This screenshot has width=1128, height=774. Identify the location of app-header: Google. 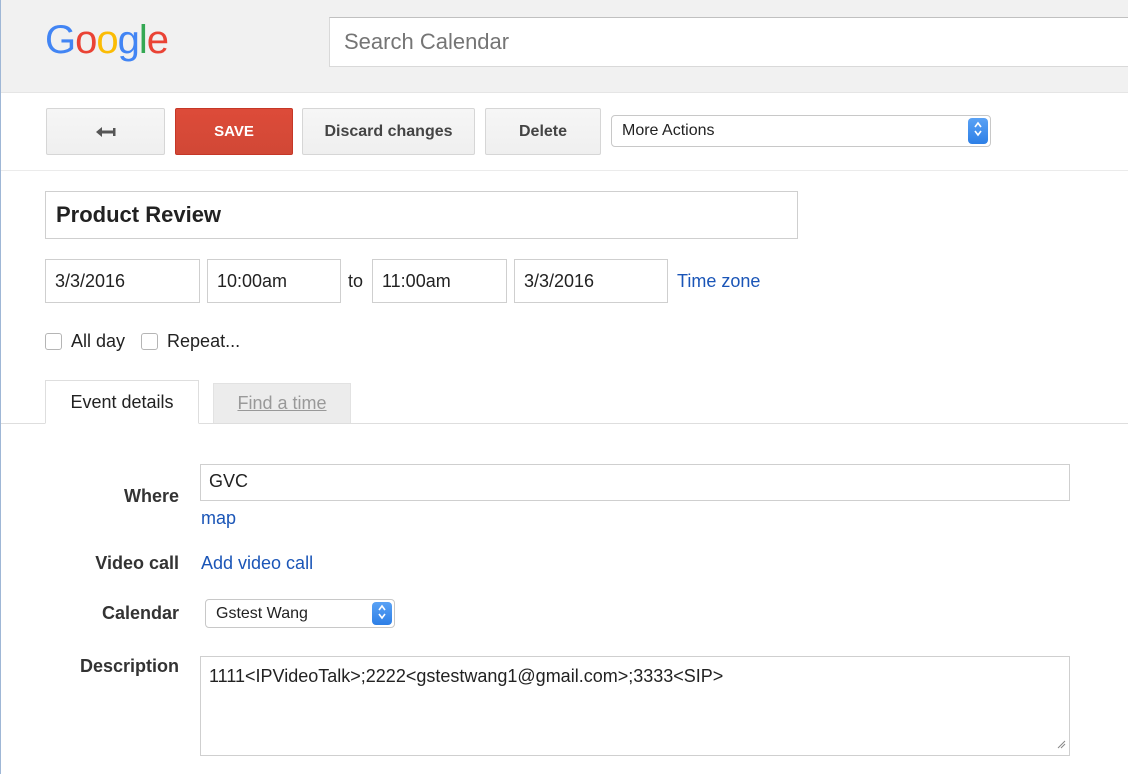
(564, 46).